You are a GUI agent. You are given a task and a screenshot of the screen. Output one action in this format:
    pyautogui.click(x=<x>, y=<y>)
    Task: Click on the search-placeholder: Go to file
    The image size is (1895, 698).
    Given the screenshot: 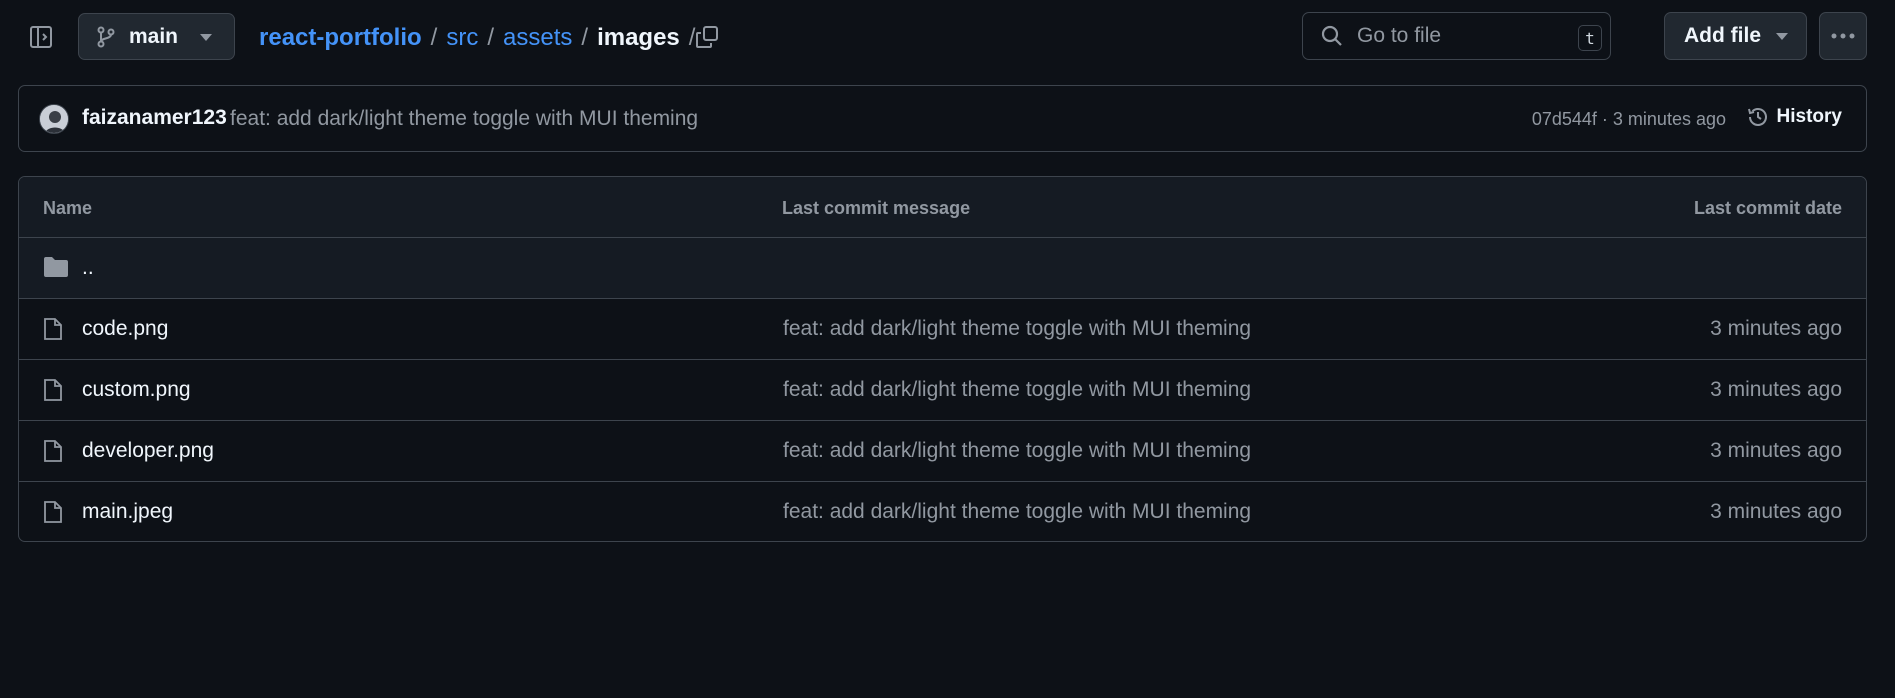 What is the action you would take?
    pyautogui.click(x=1399, y=35)
    